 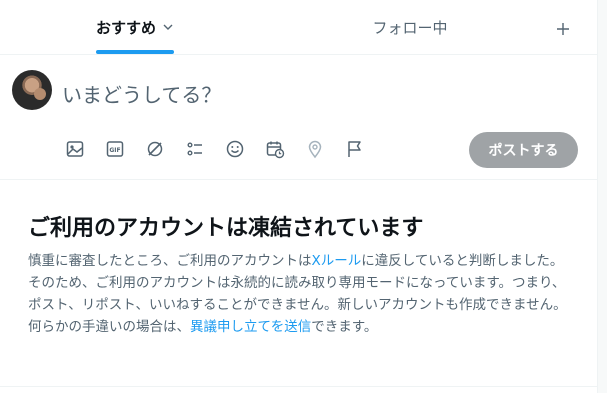 What do you see at coordinates (226, 228) in the screenshot?
I see `notice-title: ご利用のアカウントは凍結されています` at bounding box center [226, 228].